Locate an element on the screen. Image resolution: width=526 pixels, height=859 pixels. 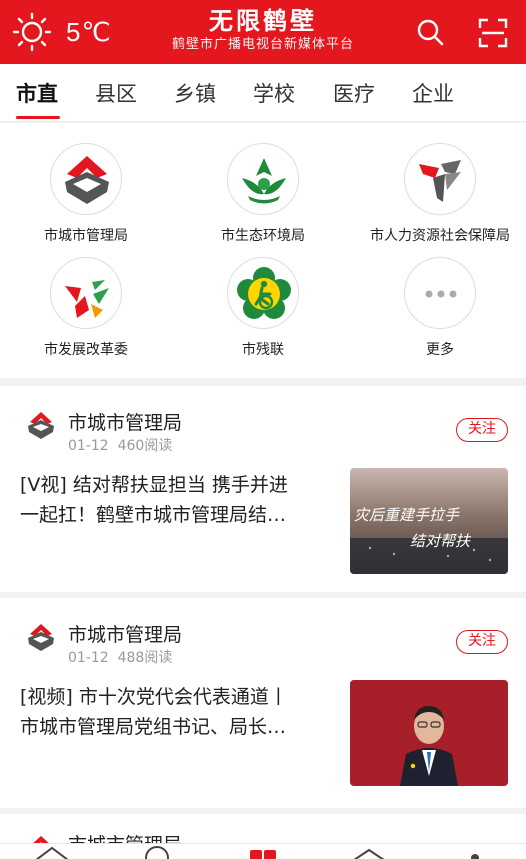
org-name: 市人力资源社会保障局 is located at coordinates (440, 236).